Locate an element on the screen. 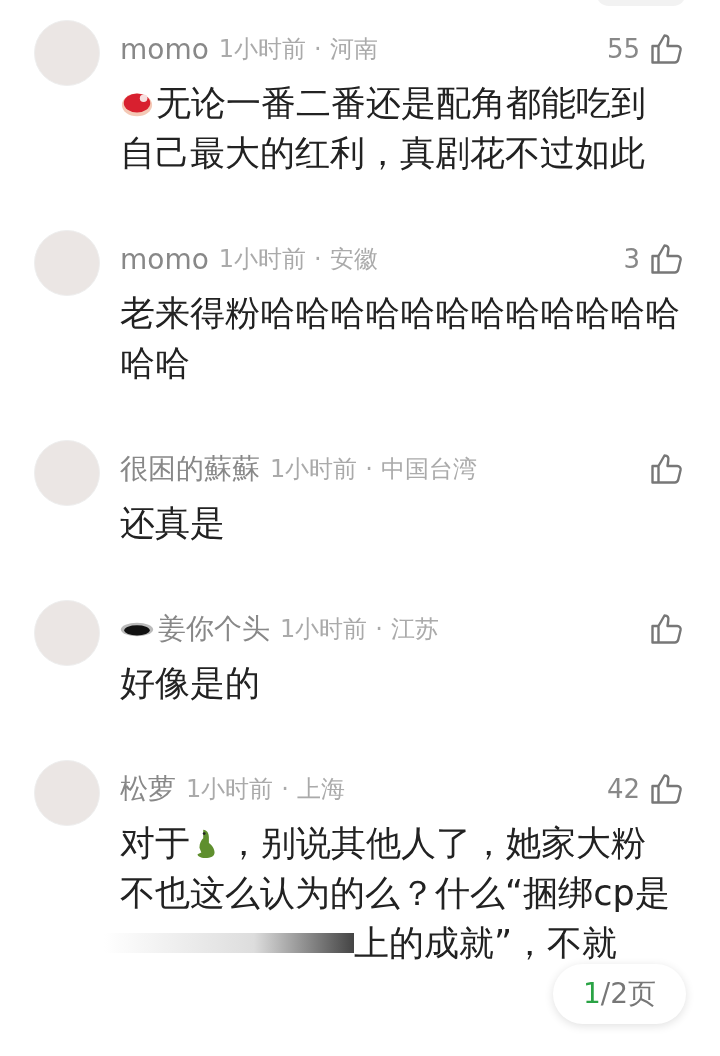 The height and width of the screenshot is (1056, 720). comment-text: 还真是 is located at coordinates (172, 523).